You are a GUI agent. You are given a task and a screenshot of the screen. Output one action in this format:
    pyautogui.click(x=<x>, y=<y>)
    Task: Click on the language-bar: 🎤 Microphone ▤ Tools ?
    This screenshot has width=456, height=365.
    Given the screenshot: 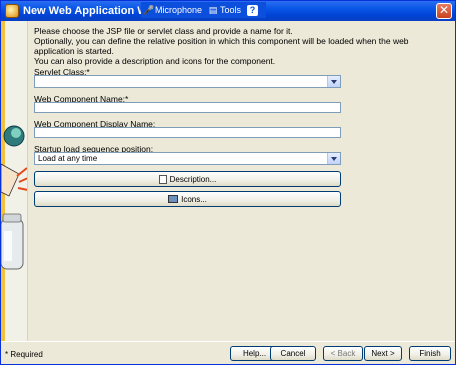 What is the action you would take?
    pyautogui.click(x=204, y=10)
    